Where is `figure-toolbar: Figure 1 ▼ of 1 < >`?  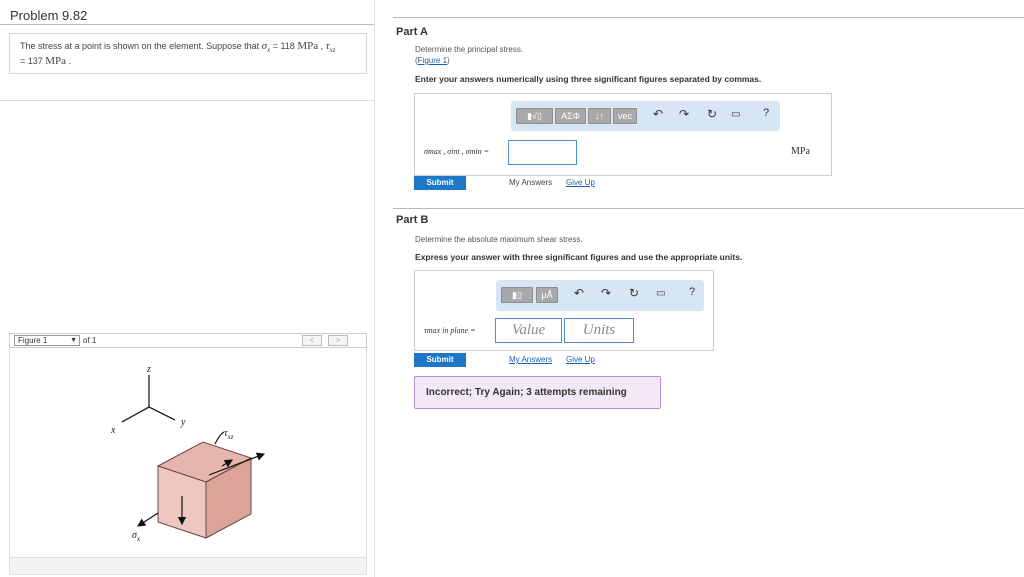
figure-toolbar: Figure 1 ▼ of 1 < > is located at coordinates (188, 340).